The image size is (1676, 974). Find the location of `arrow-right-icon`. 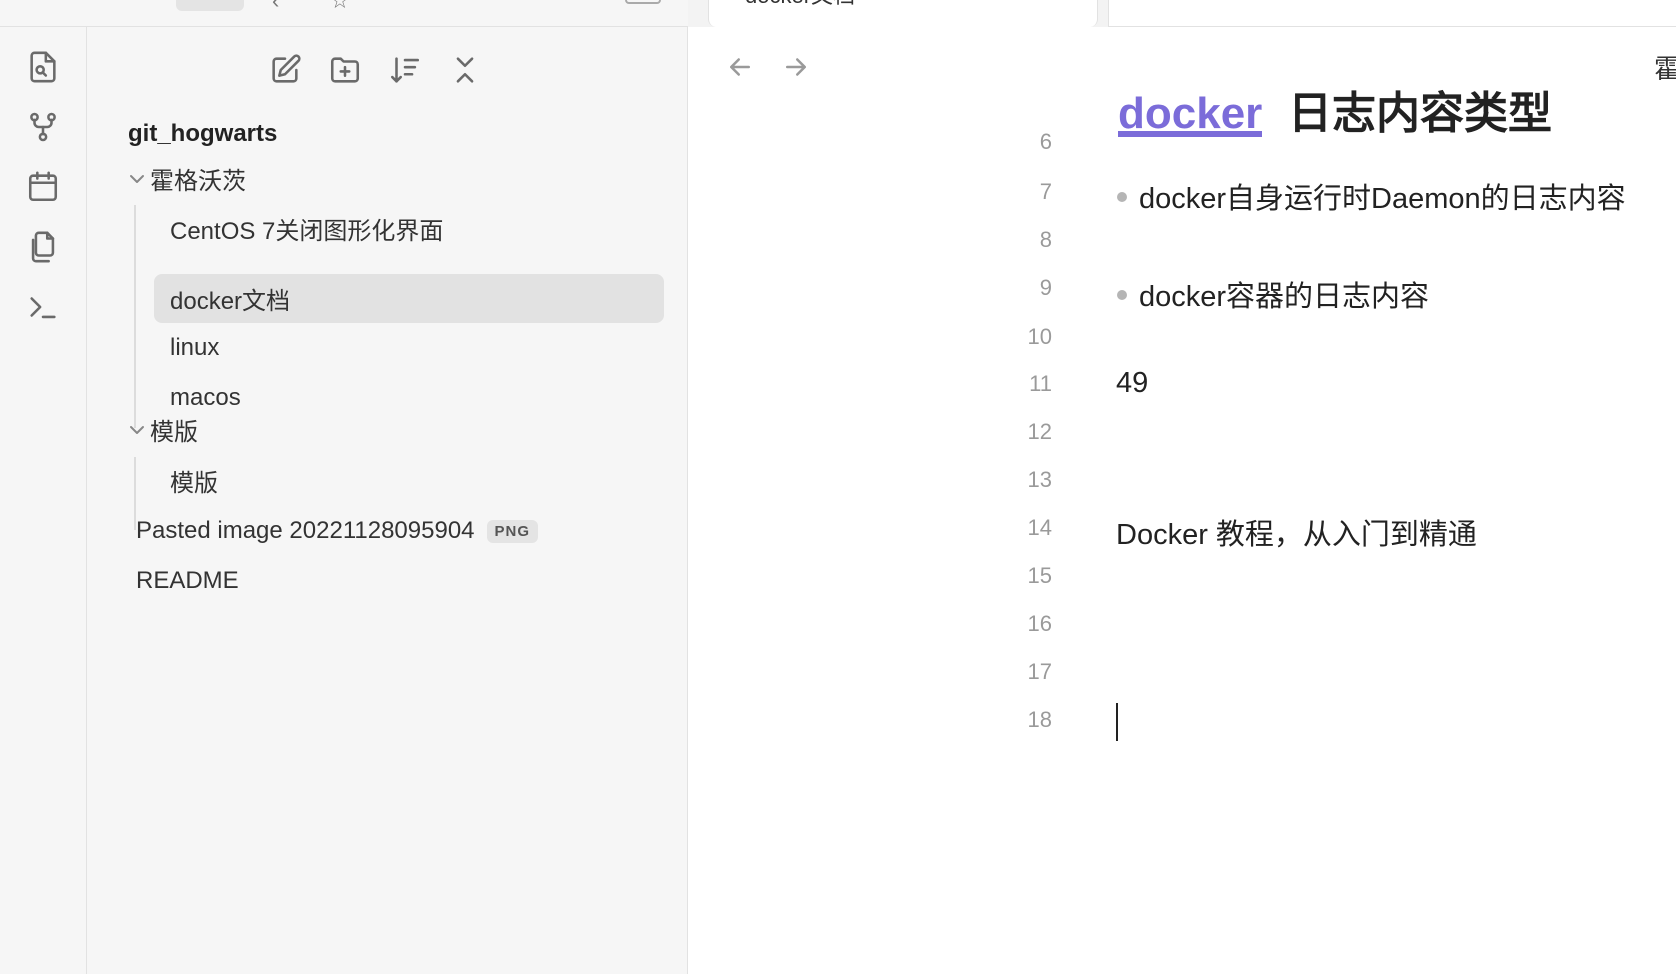

arrow-right-icon is located at coordinates (796, 67).